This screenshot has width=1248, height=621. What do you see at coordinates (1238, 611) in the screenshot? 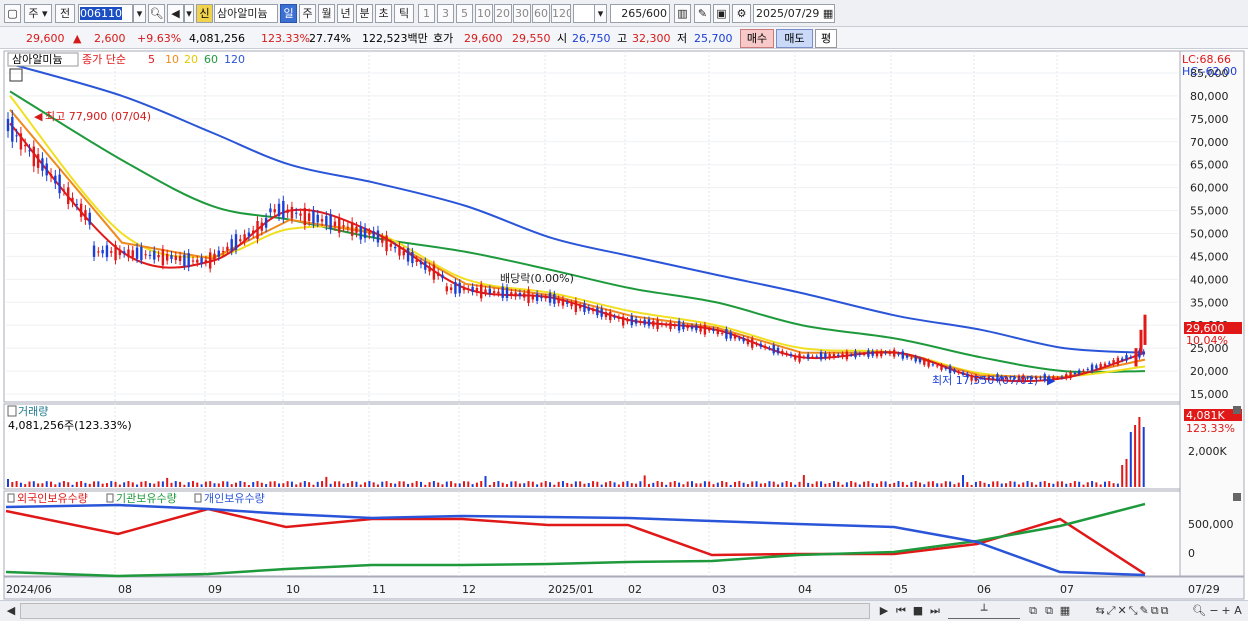
I see `font-size-icon: A` at bounding box center [1238, 611].